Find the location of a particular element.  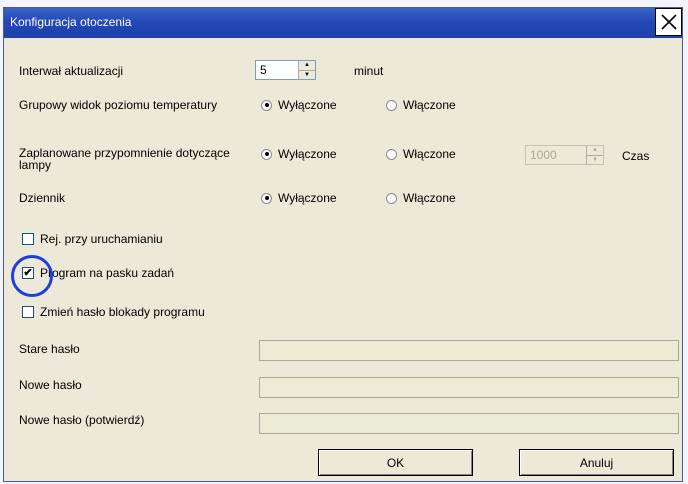

log-off-radio: Wyłączone is located at coordinates (299, 198).